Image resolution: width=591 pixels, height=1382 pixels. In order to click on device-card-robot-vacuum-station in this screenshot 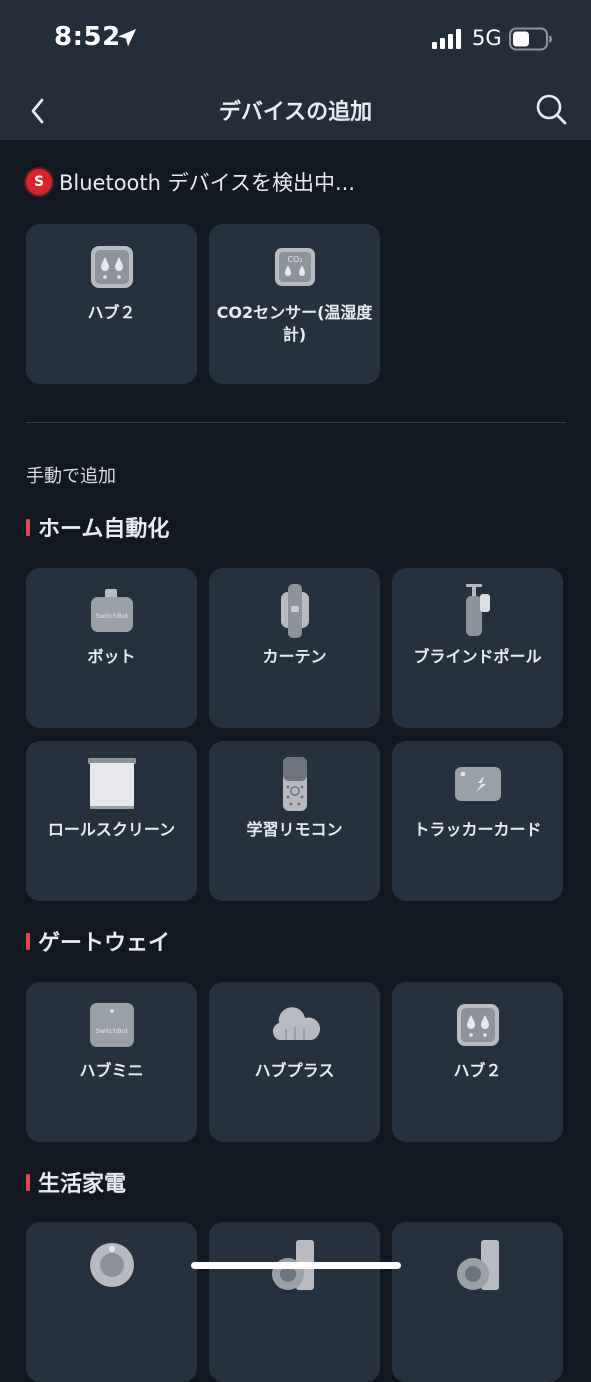, I will do `click(477, 1302)`.